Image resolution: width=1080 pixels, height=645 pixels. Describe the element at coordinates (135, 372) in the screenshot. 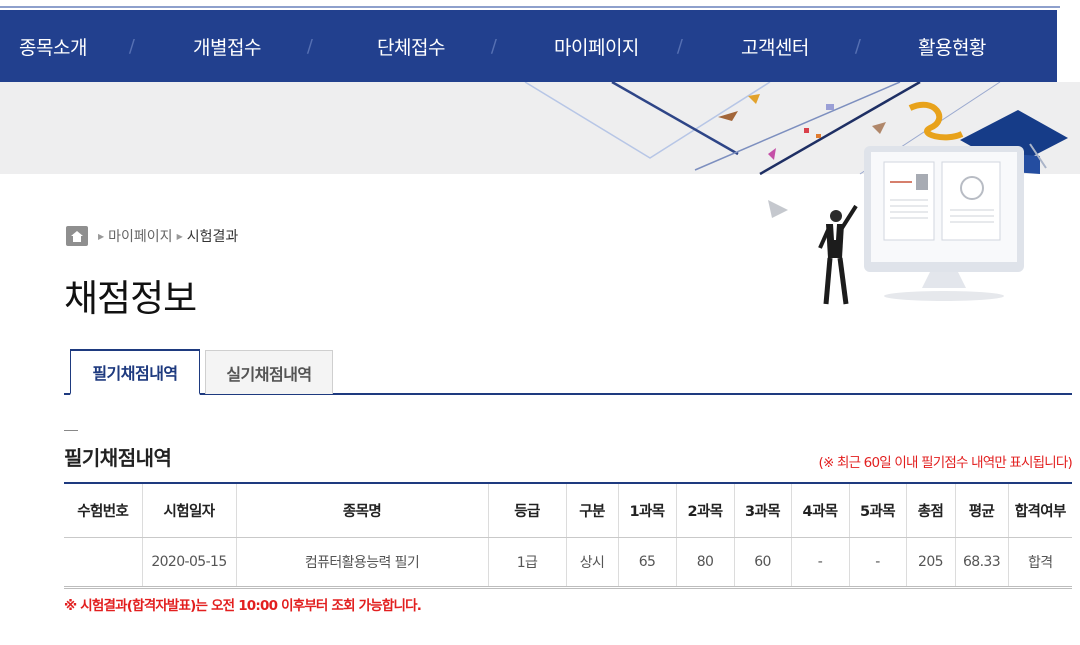

I see `tab-written-scores: 필기채점내역` at that location.